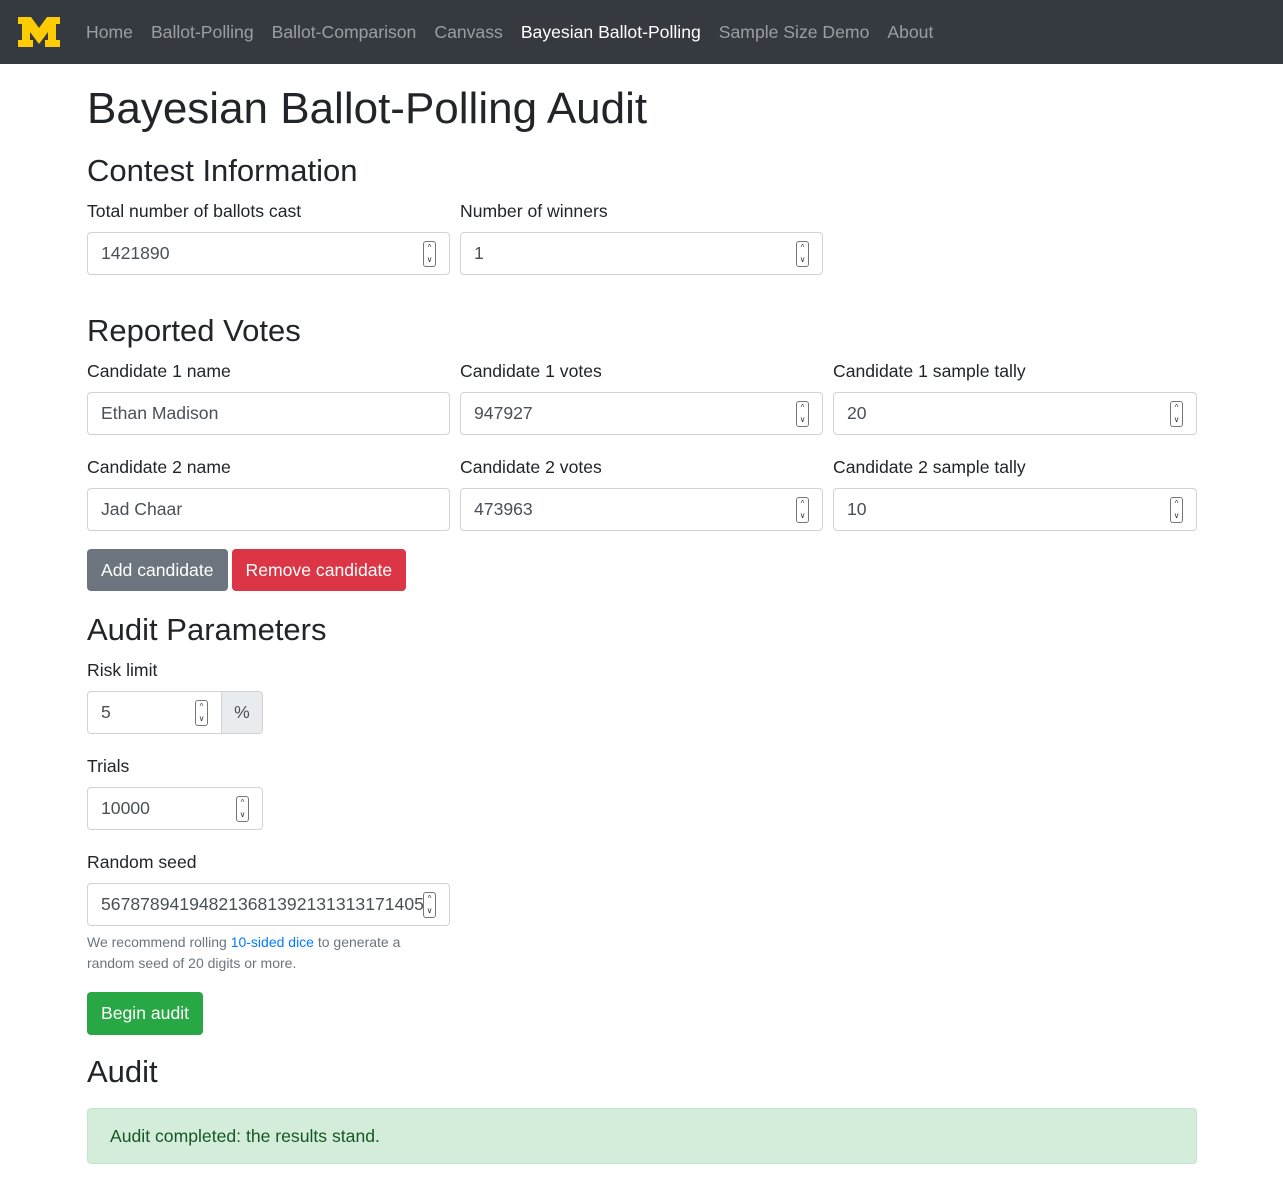  I want to click on candidate-2-votes-spinner: ^ ∨, so click(802, 509).